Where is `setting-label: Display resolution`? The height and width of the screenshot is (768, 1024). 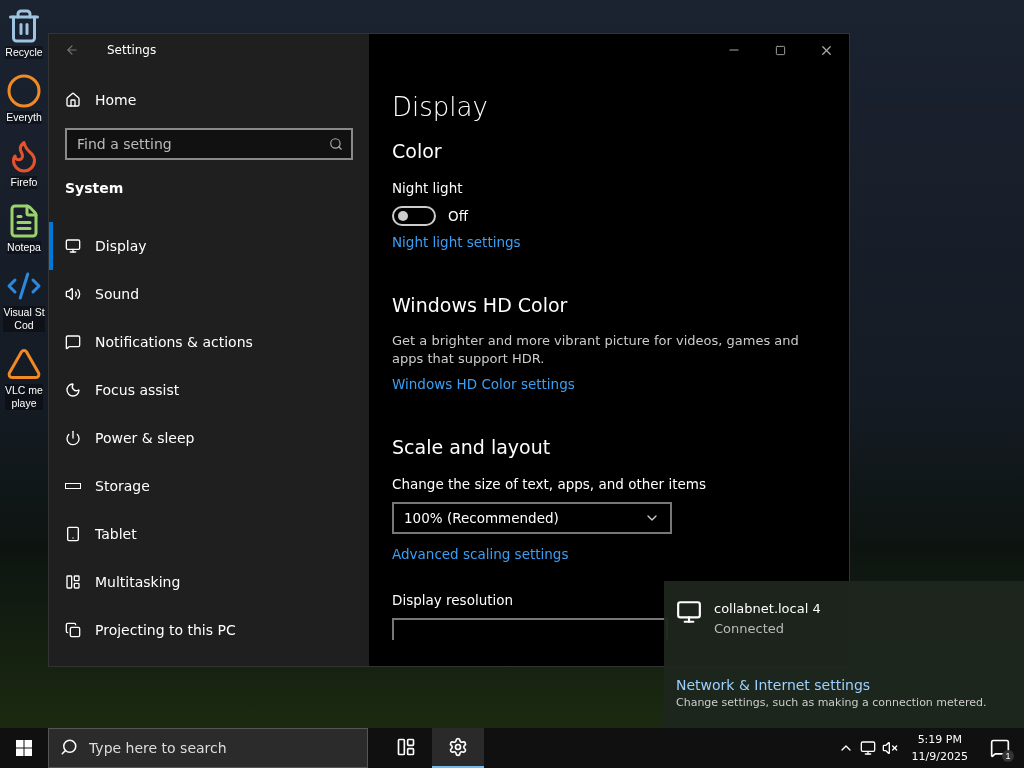
setting-label: Display resolution is located at coordinates (453, 600).